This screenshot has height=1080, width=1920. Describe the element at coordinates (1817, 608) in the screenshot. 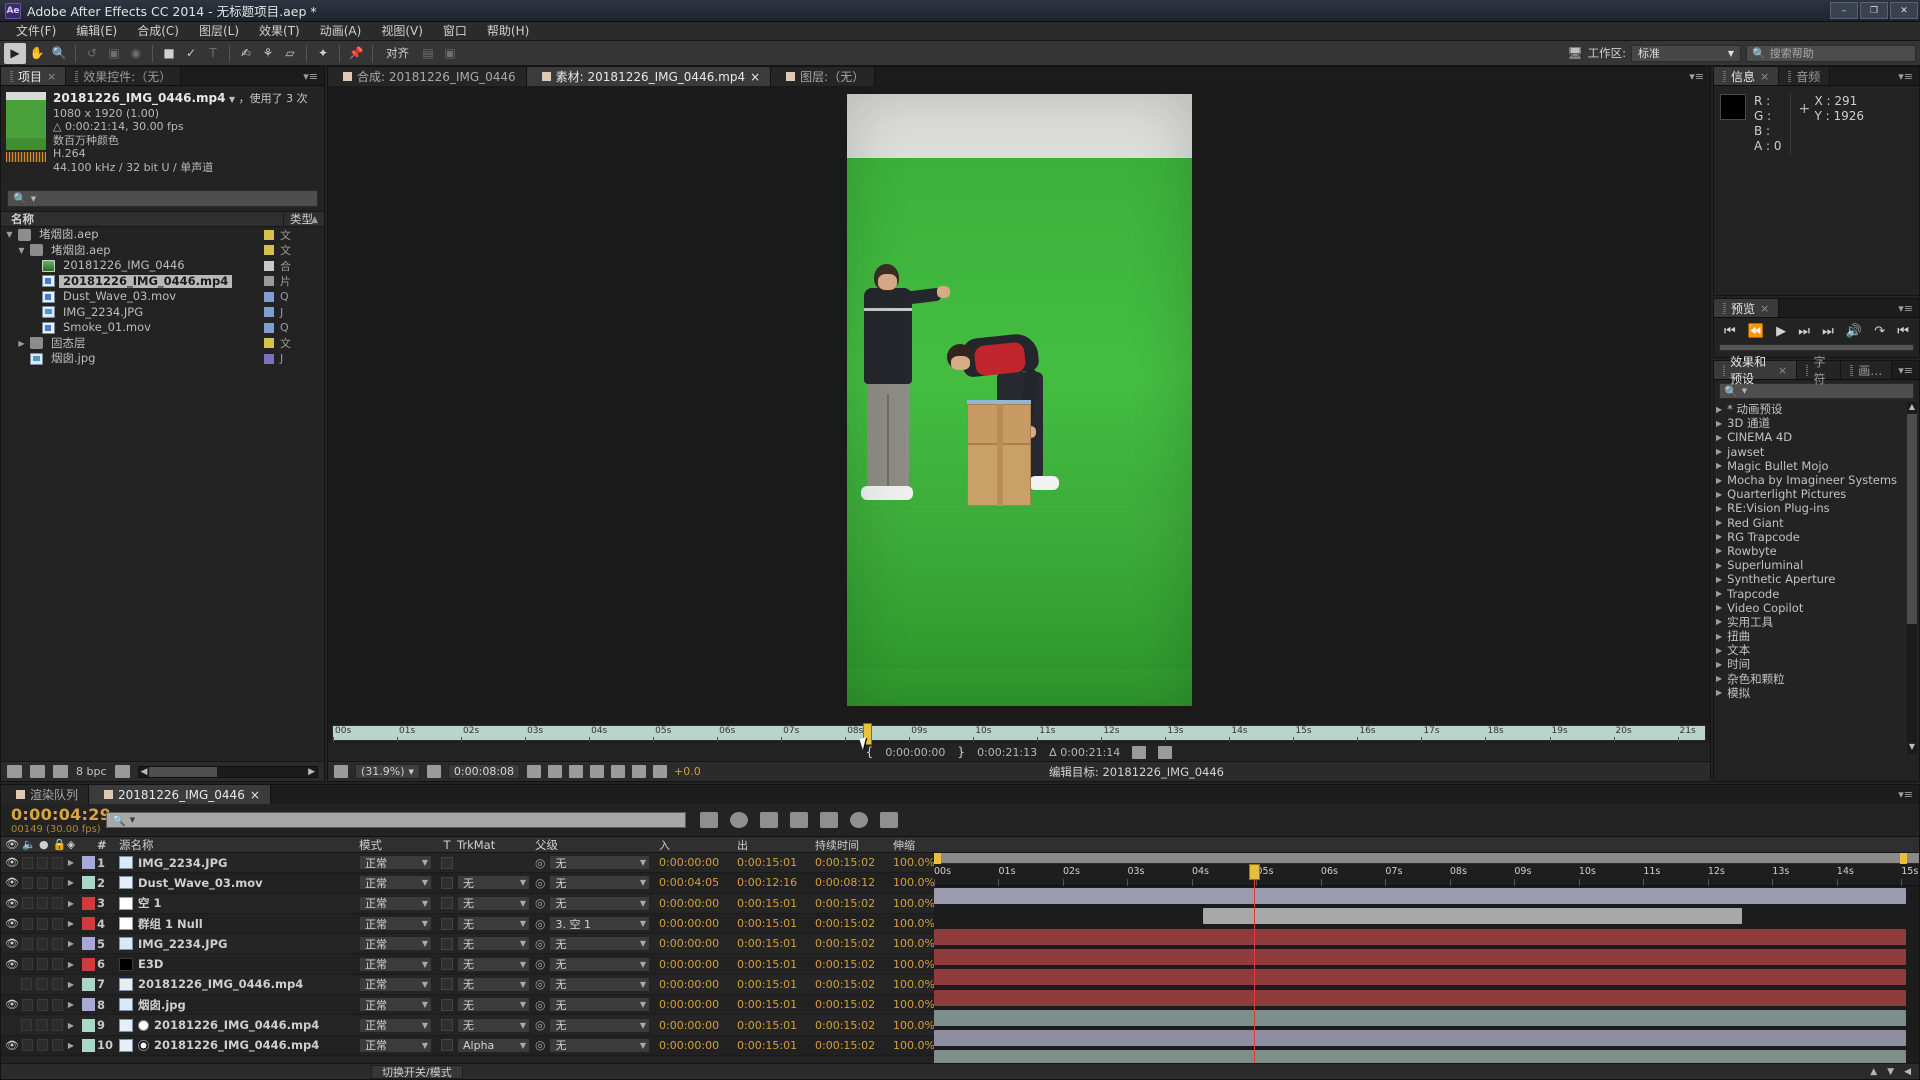

I see `effect-category-row: ▶ Video Copilot` at that location.